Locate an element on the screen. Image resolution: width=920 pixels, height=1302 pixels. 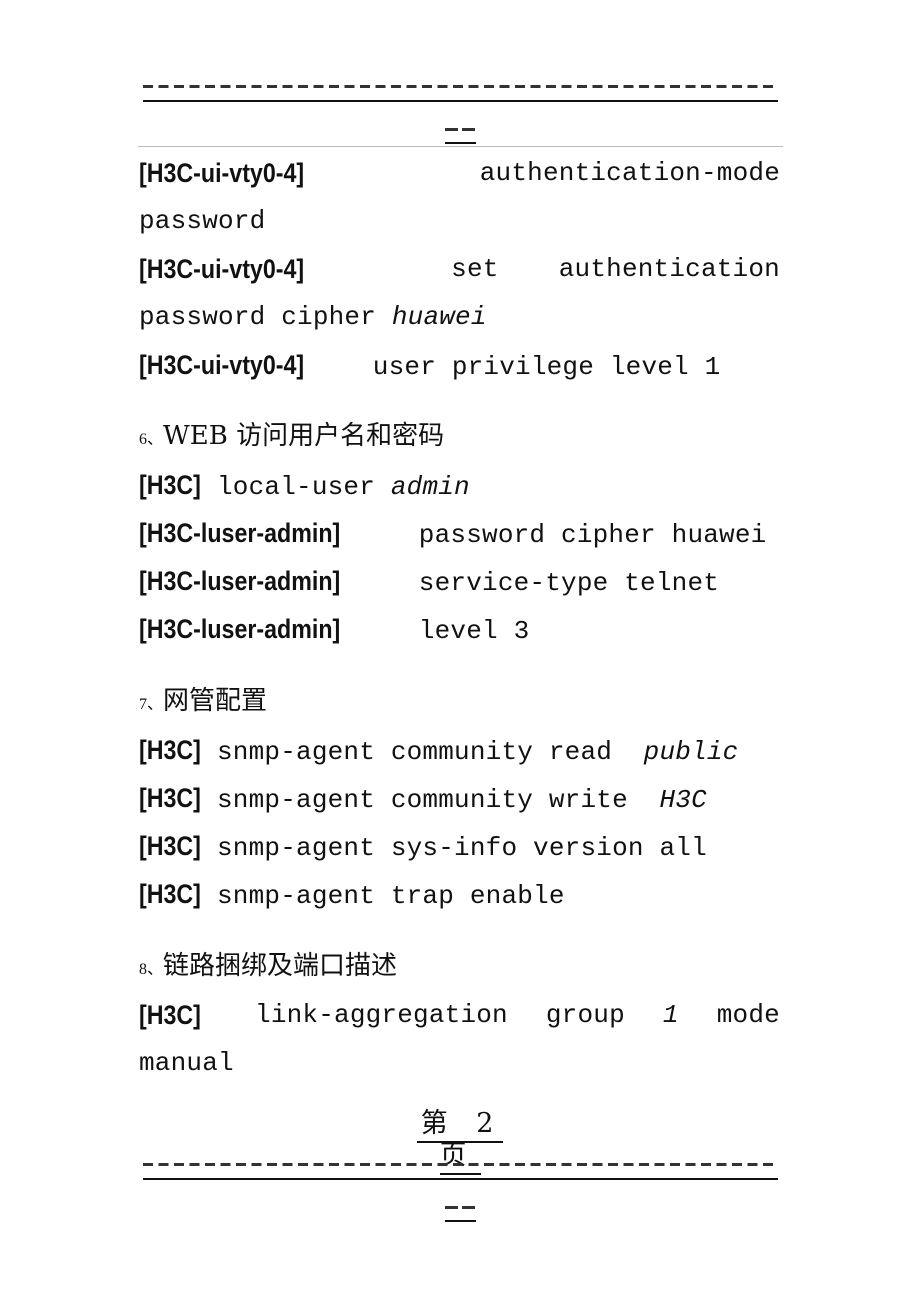
cli-command: level 3 is located at coordinates (466, 631).